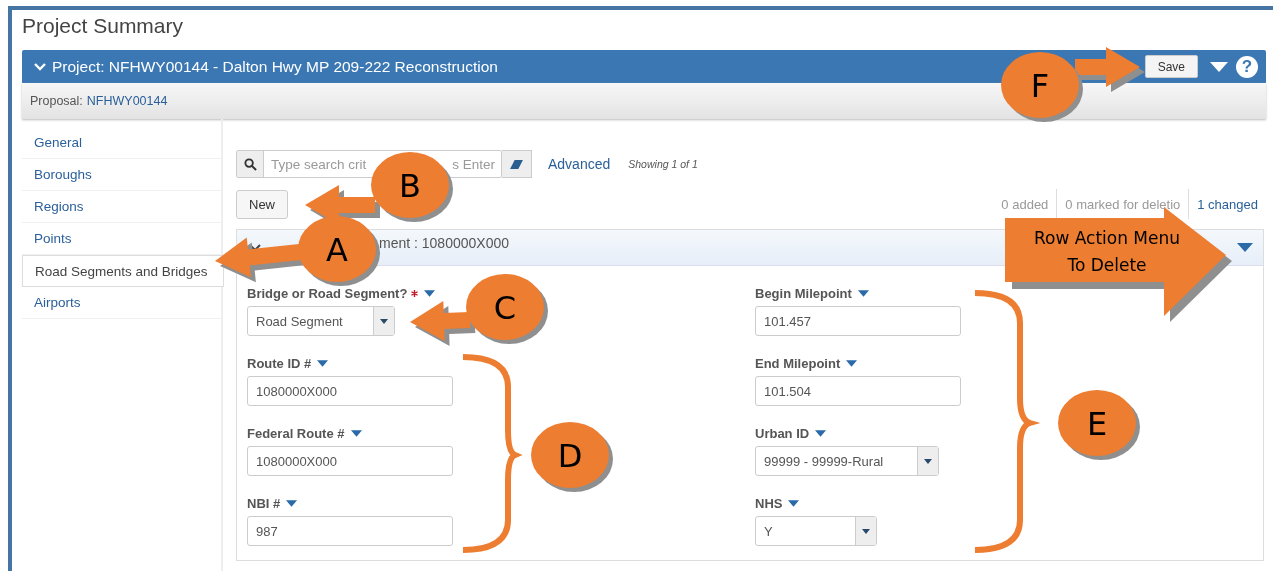 The width and height of the screenshot is (1273, 571). Describe the element at coordinates (473, 164) in the screenshot. I see `search-placeholder: s Enter` at that location.